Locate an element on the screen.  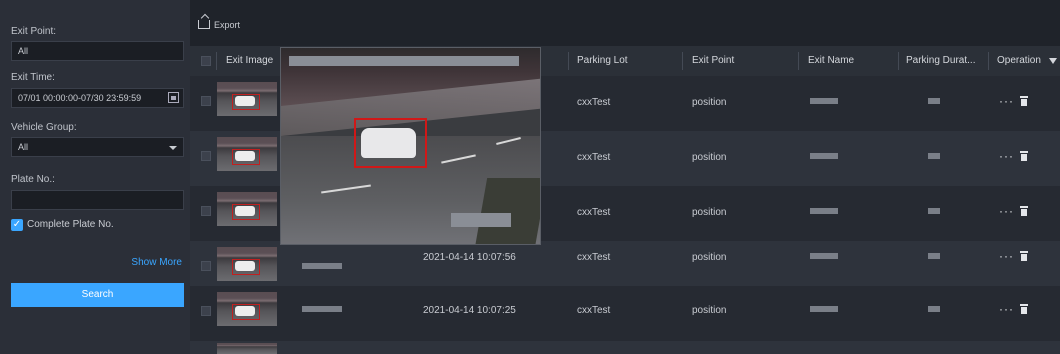
exit-time-cell: 2021-04-14 10:07:25 is located at coordinates (469, 310).